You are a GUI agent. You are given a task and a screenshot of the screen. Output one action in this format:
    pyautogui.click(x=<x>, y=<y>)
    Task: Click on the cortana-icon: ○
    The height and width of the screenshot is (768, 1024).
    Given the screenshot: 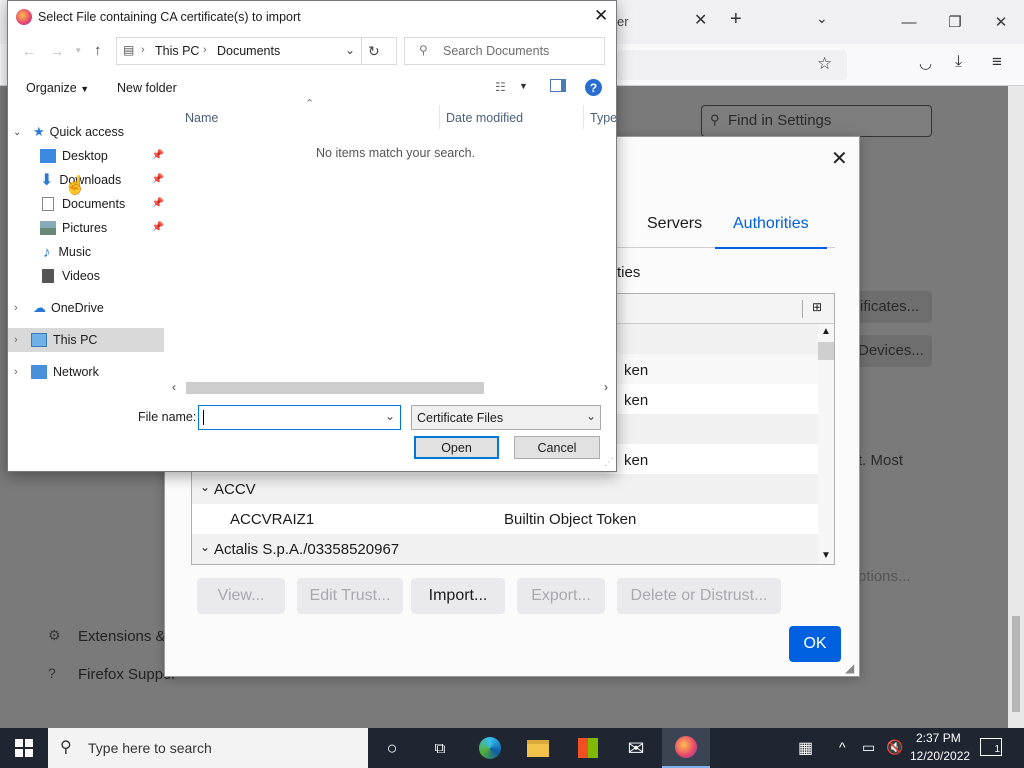 What is the action you would take?
    pyautogui.click(x=392, y=748)
    